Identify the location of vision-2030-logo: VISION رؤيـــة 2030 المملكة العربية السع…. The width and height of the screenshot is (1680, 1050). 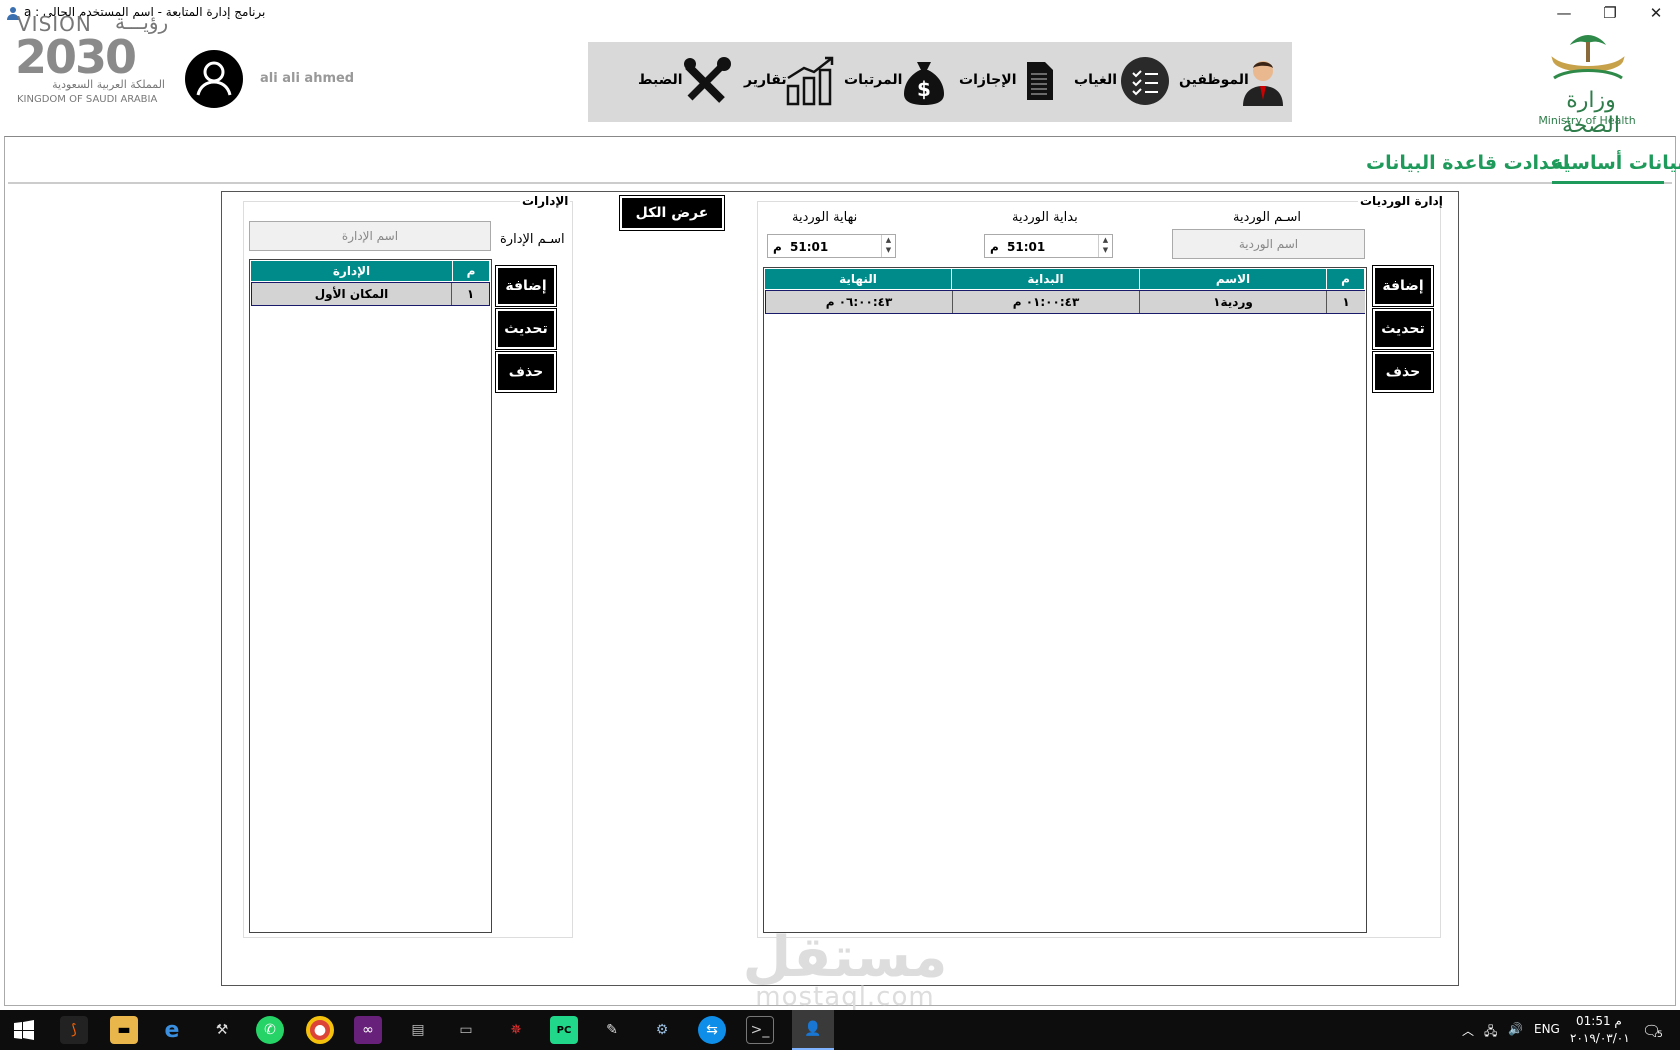
(91, 56).